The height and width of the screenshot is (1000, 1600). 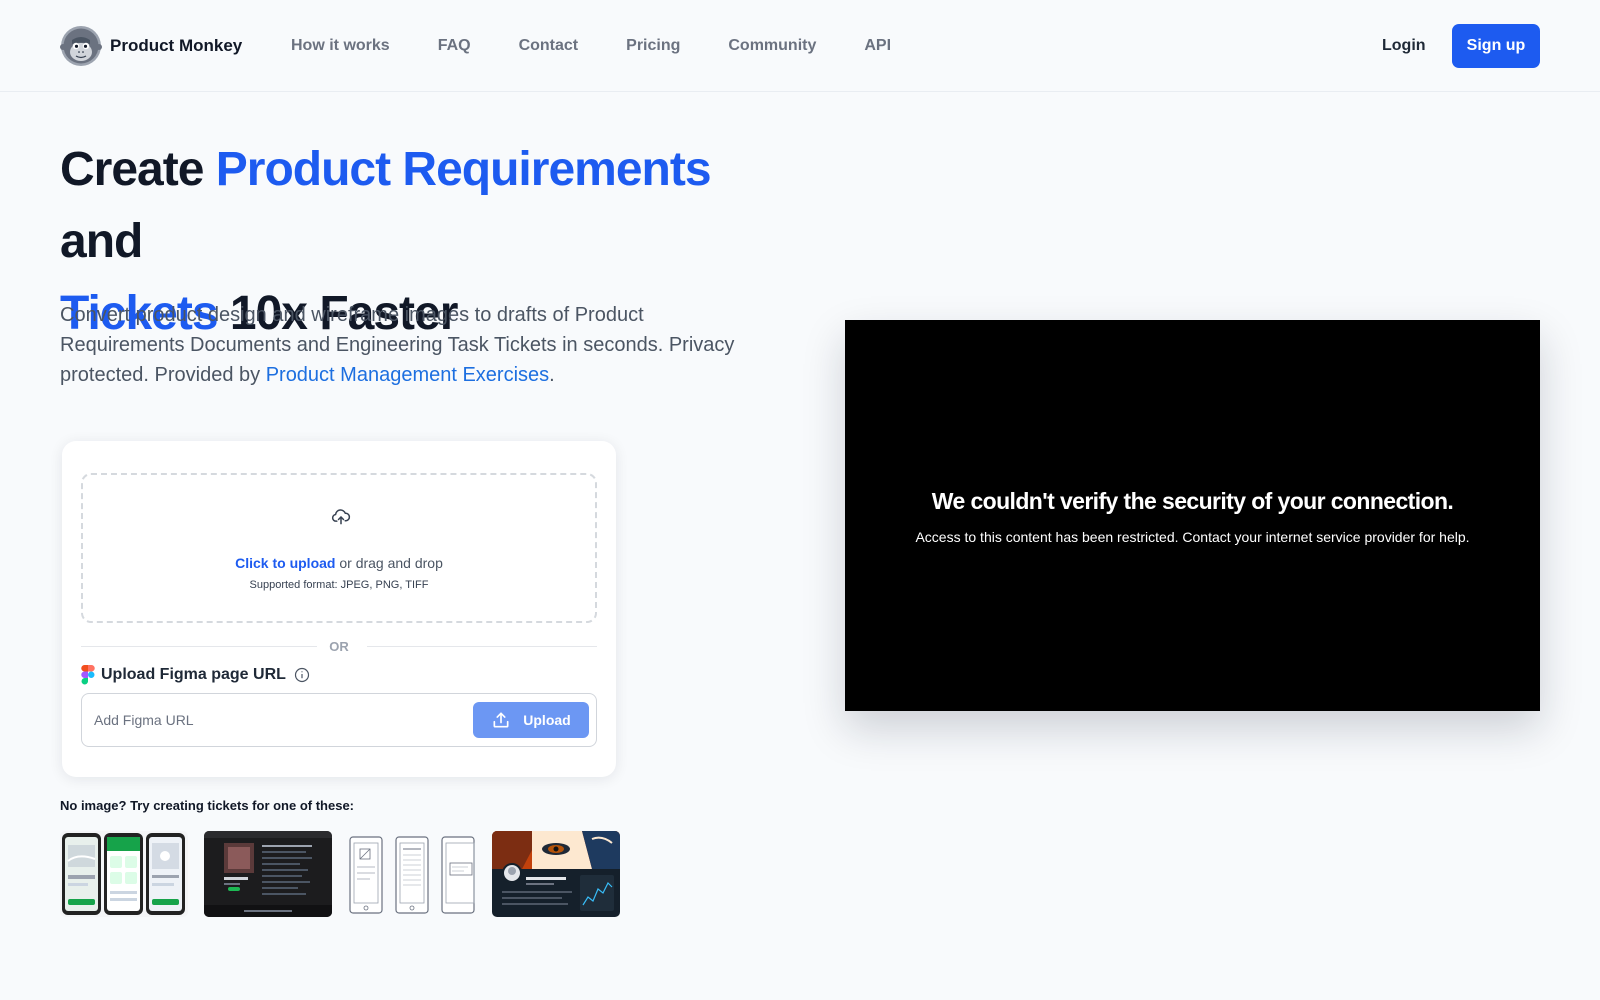 I want to click on upload-button-label: Upload, so click(x=547, y=720).